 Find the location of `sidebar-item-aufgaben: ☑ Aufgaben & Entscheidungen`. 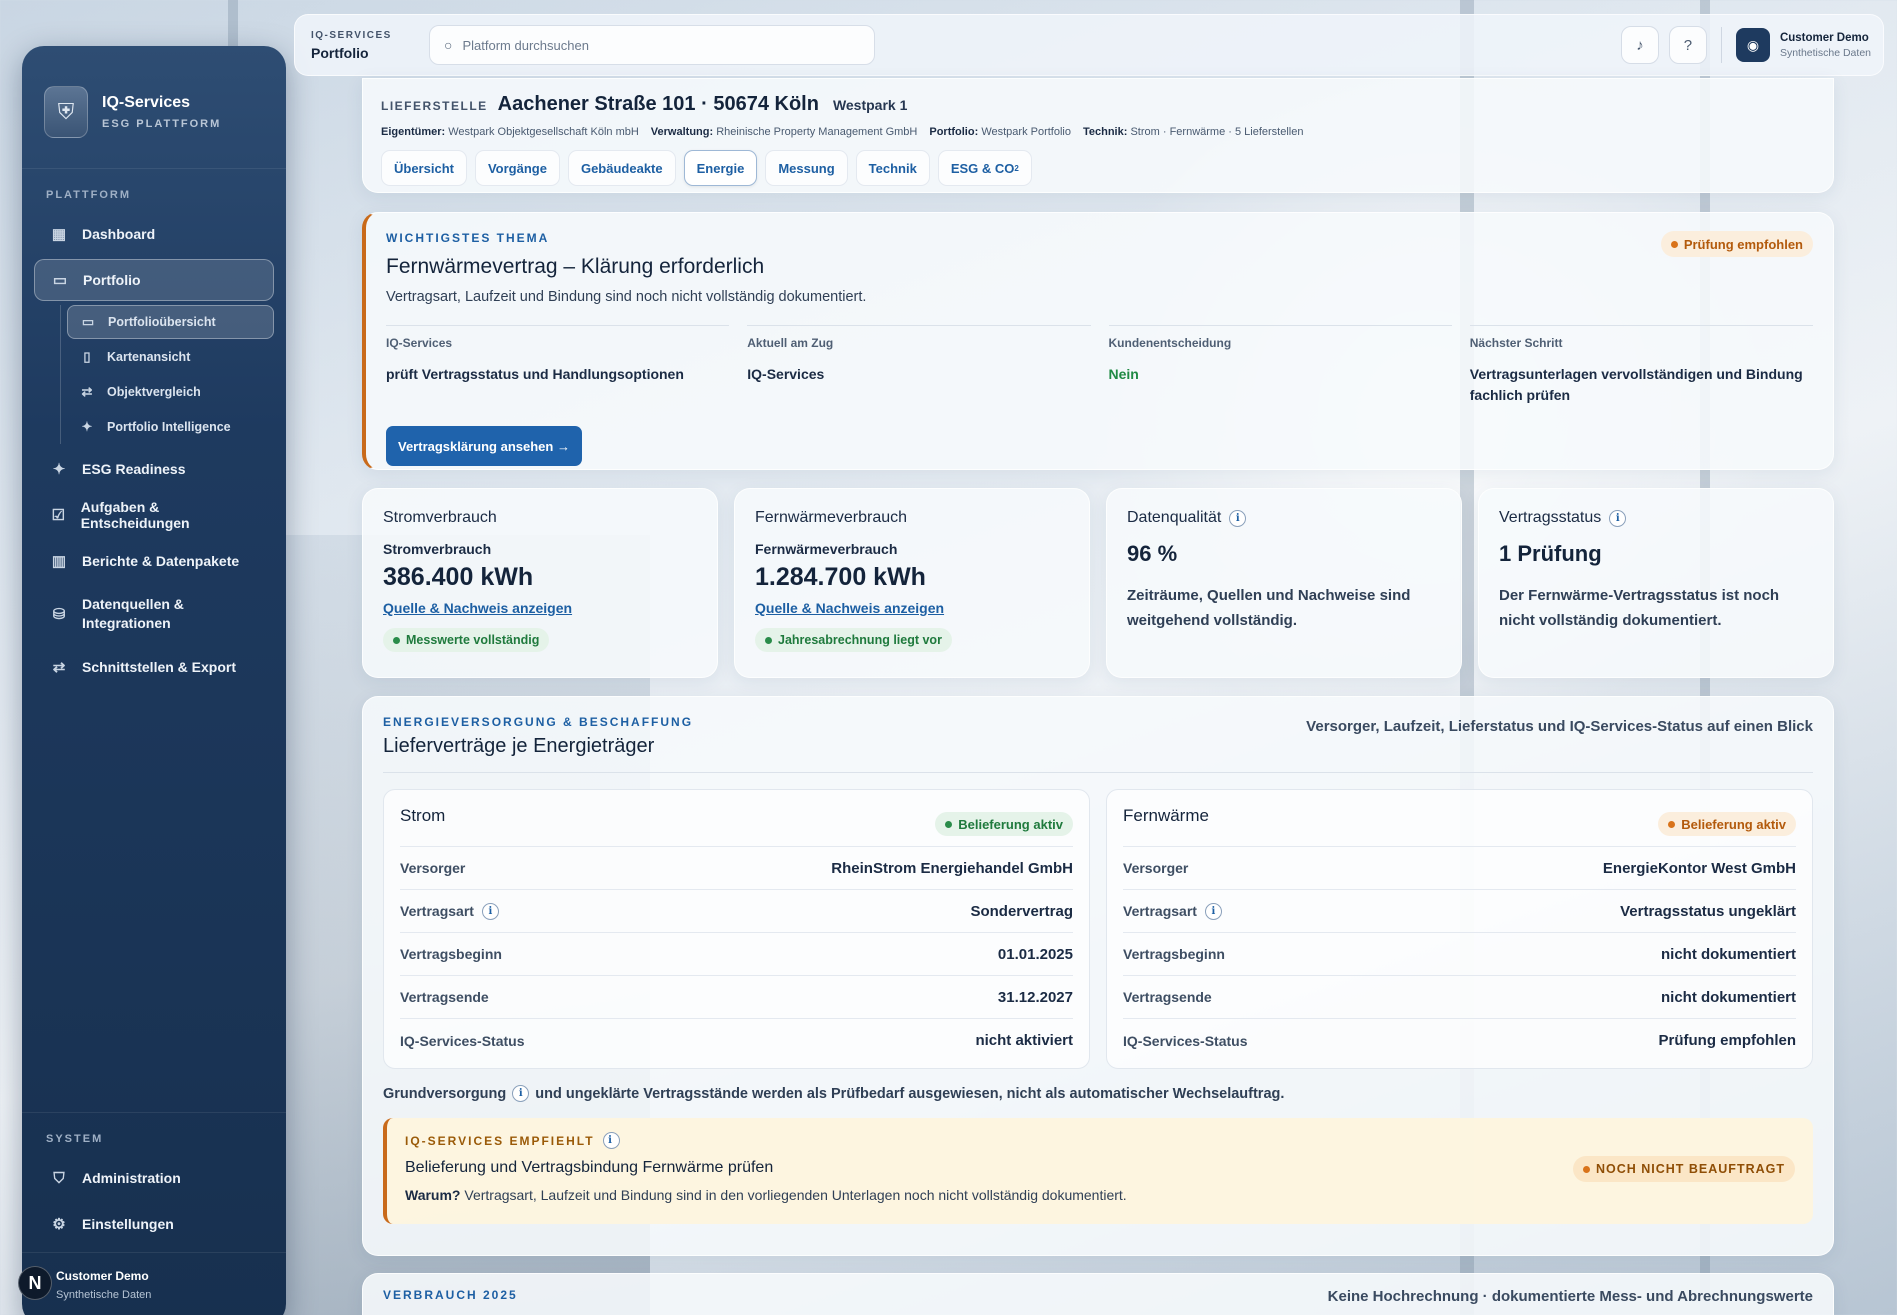

sidebar-item-aufgaben: ☑ Aufgaben & Entscheidungen is located at coordinates (154, 515).